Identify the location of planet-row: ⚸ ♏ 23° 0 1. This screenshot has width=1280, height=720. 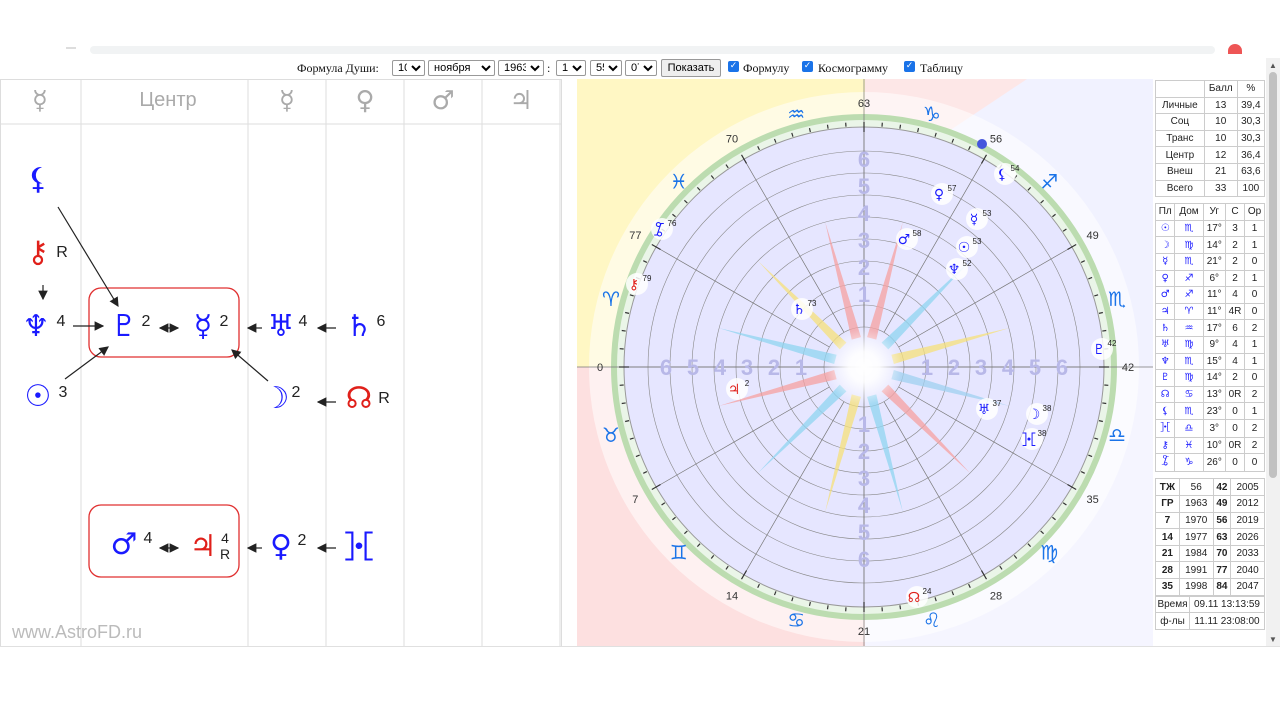
(1209, 411).